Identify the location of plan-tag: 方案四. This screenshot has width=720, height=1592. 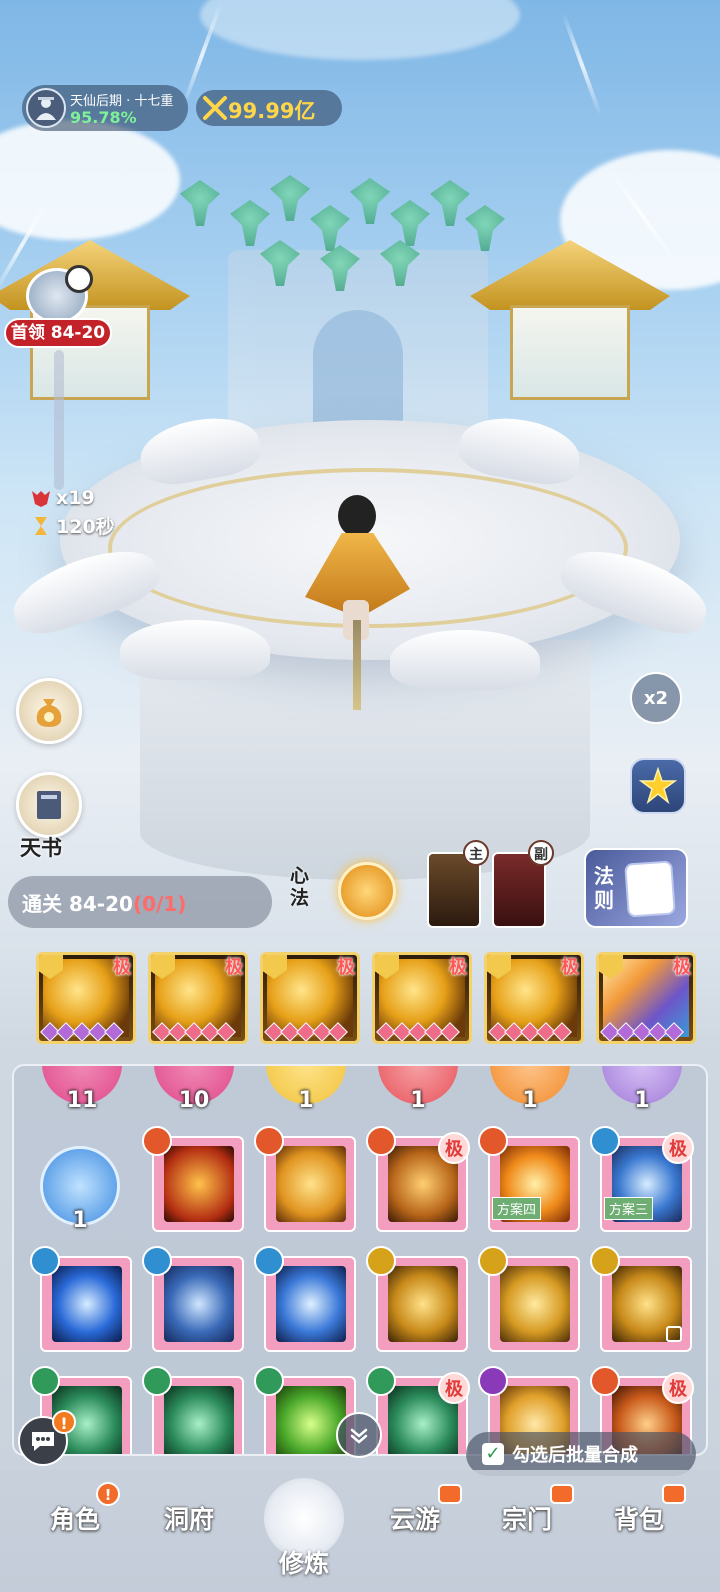
(517, 1208).